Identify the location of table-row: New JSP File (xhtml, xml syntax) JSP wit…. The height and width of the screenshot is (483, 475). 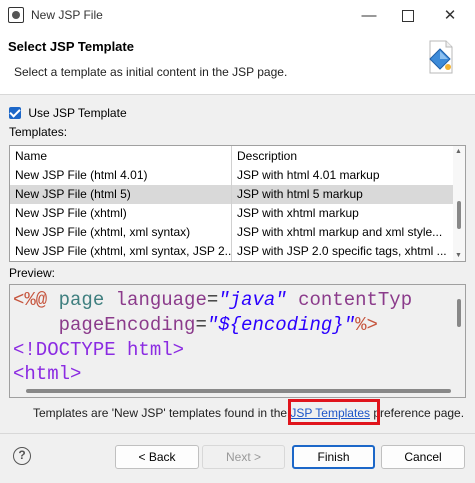
(232, 232).